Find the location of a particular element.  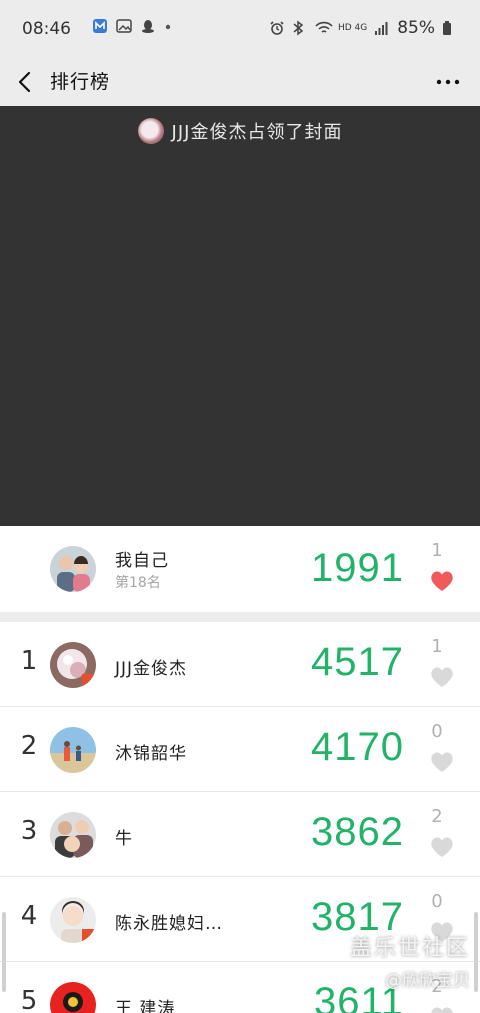

nav-bar: 排行榜 is located at coordinates (240, 82).